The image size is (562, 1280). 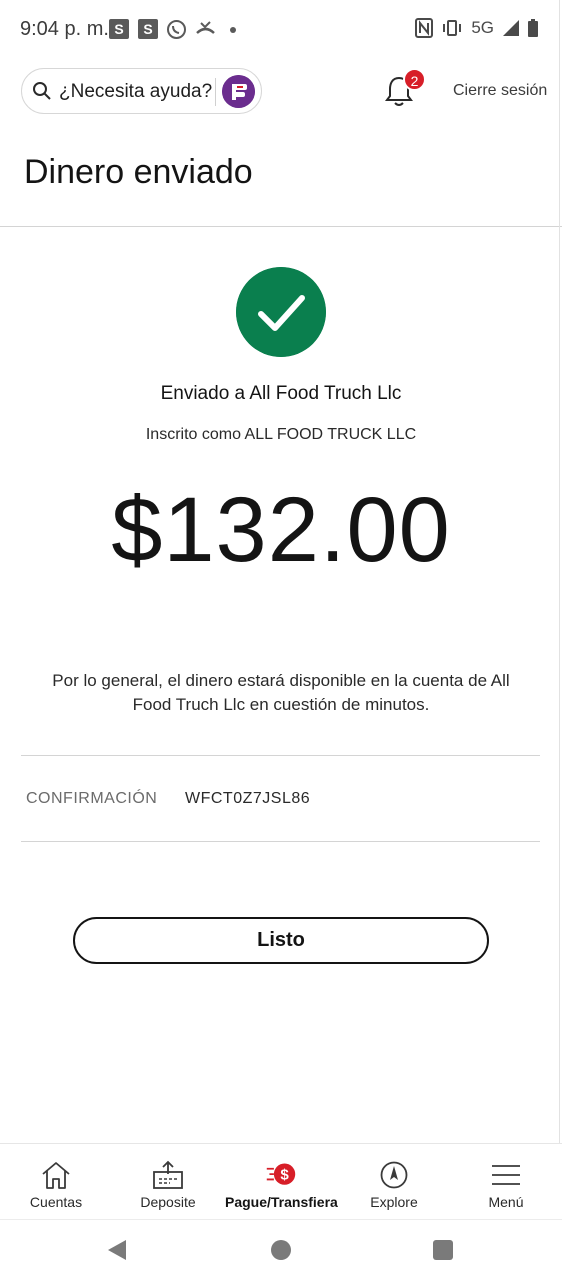 I want to click on help-search-pill: ¿Necesita ayuda?, so click(x=141, y=91).